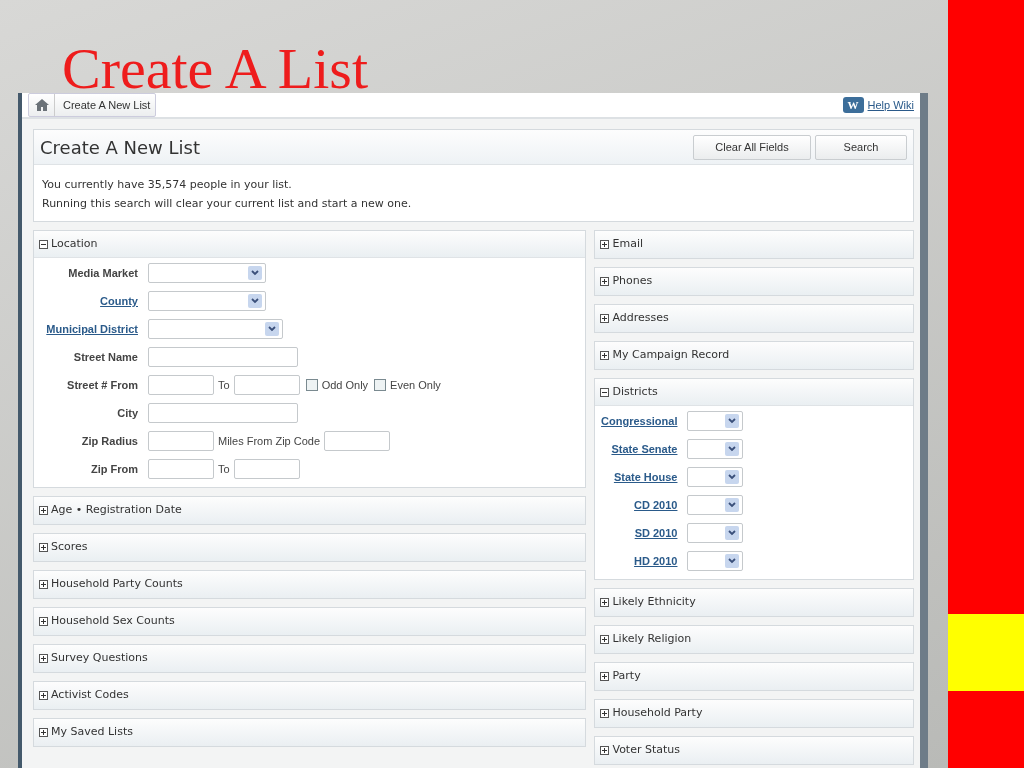  I want to click on field-label: Miles From Zip Code, so click(269, 441).